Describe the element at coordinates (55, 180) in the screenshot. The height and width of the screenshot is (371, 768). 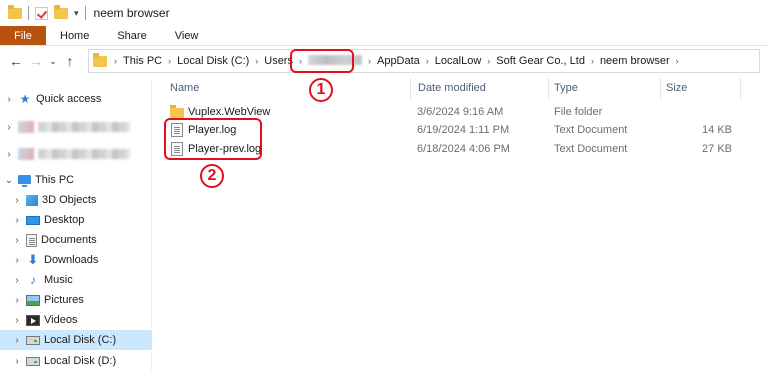
I see `nav-label: This PC` at that location.